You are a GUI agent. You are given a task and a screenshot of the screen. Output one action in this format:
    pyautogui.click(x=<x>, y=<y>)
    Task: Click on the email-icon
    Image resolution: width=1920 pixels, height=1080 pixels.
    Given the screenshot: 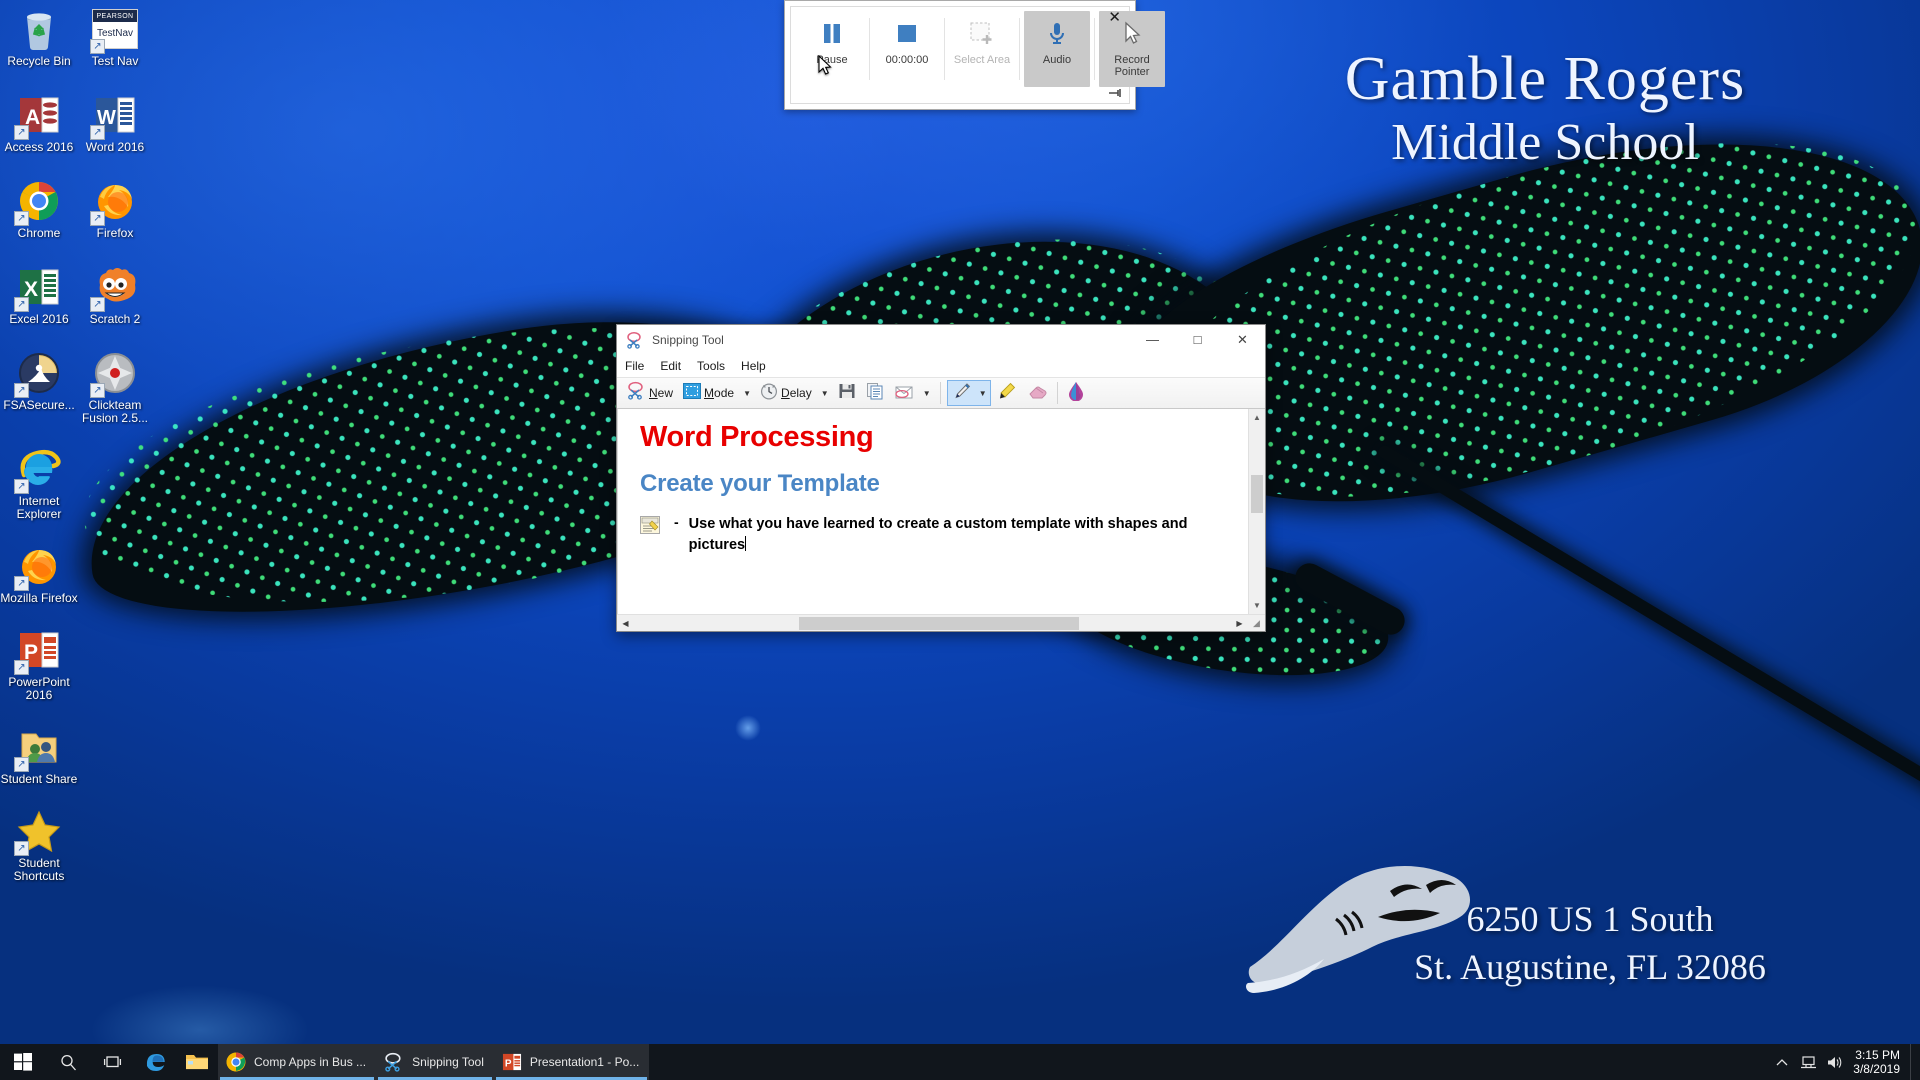 What is the action you would take?
    pyautogui.click(x=904, y=393)
    